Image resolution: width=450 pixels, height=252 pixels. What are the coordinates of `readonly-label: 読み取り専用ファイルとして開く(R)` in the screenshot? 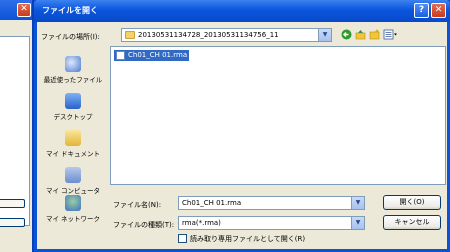 It's located at (248, 239).